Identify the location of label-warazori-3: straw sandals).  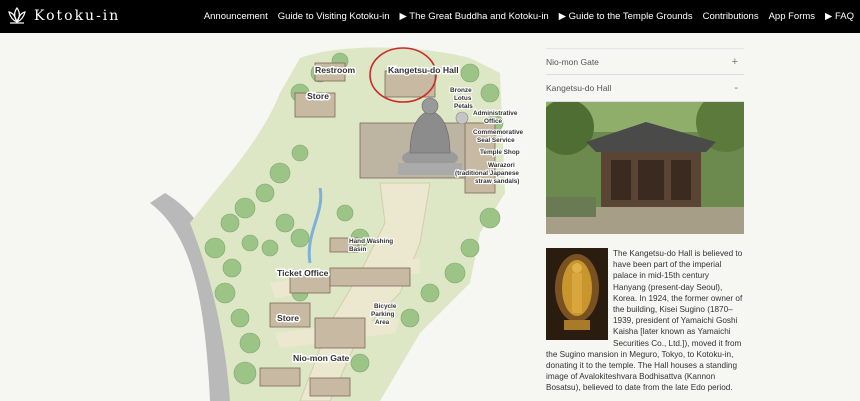
(497, 181).